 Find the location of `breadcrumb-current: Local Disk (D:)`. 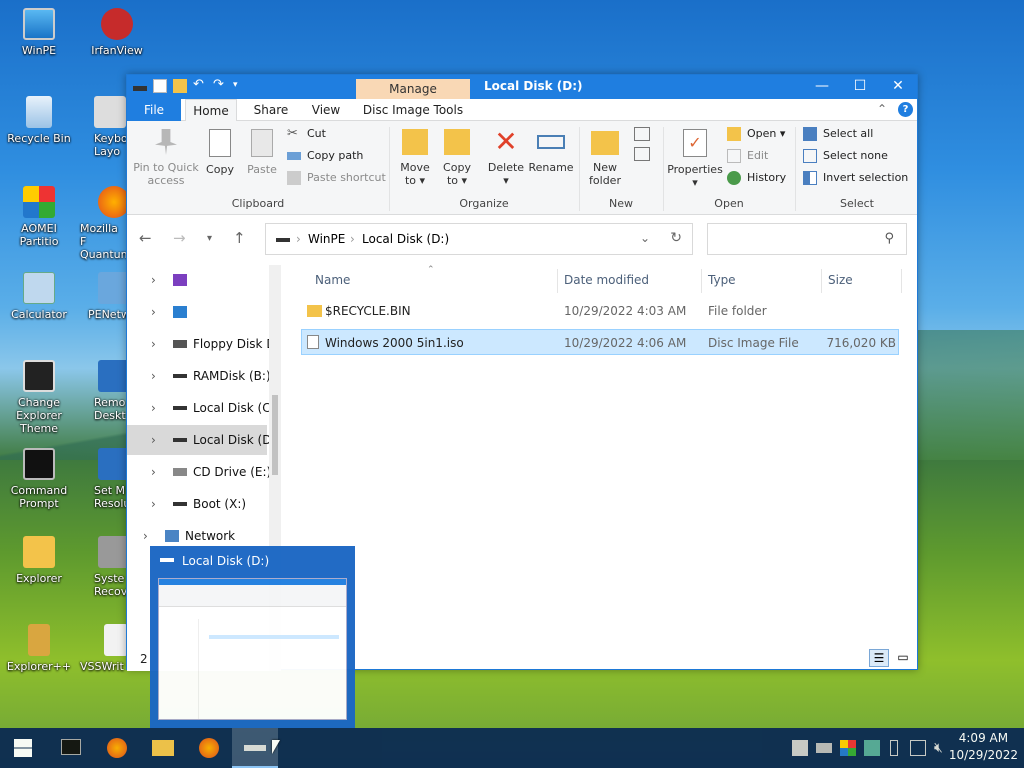

breadcrumb-current: Local Disk (D:) is located at coordinates (405, 239).